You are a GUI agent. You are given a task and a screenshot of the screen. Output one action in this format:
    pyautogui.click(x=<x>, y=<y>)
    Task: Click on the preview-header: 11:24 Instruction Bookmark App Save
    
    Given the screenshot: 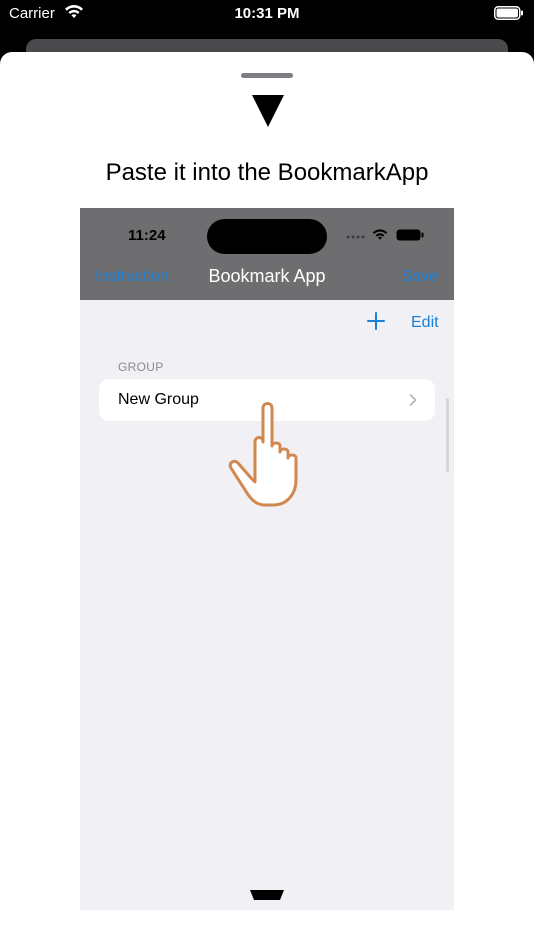 What is the action you would take?
    pyautogui.click(x=267, y=254)
    